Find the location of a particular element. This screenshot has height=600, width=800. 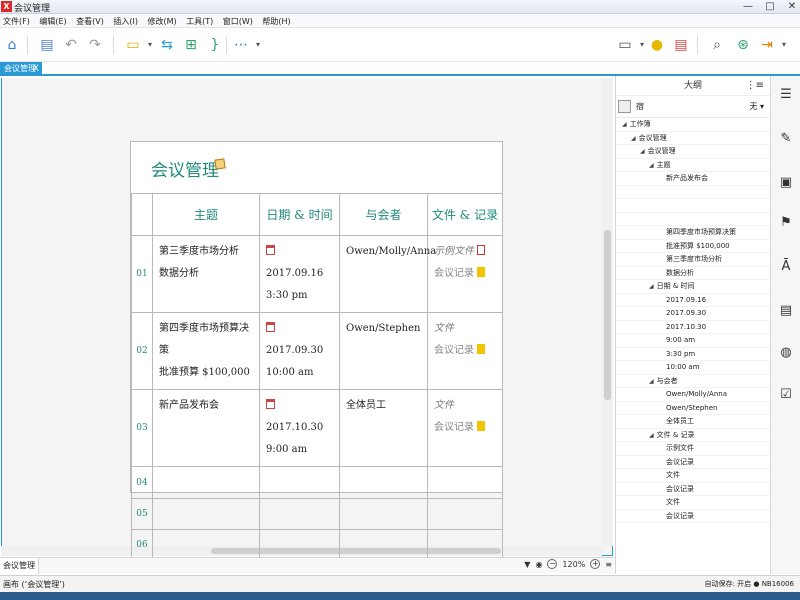

maximize-button: □ is located at coordinates (770, 6).